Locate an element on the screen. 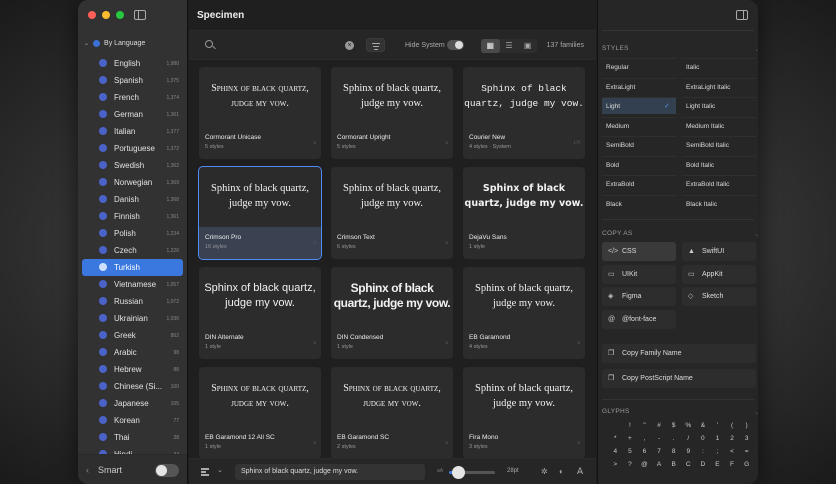  copy-as-button: ◇ Sketch is located at coordinates (719, 296).